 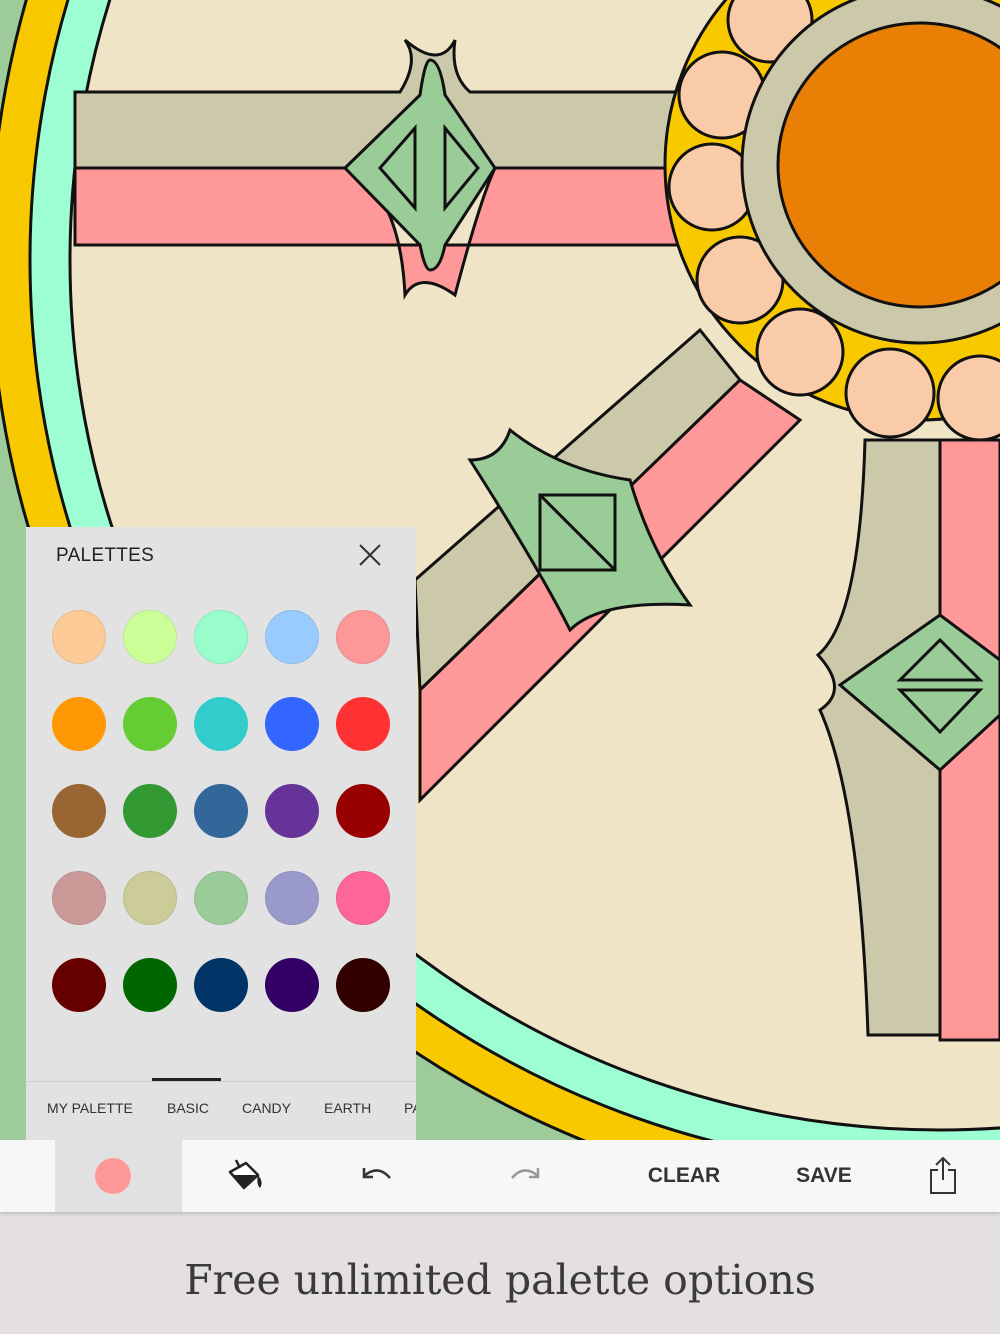 What do you see at coordinates (500, 1280) in the screenshot?
I see `promo-tagline: Free unlimited palette options` at bounding box center [500, 1280].